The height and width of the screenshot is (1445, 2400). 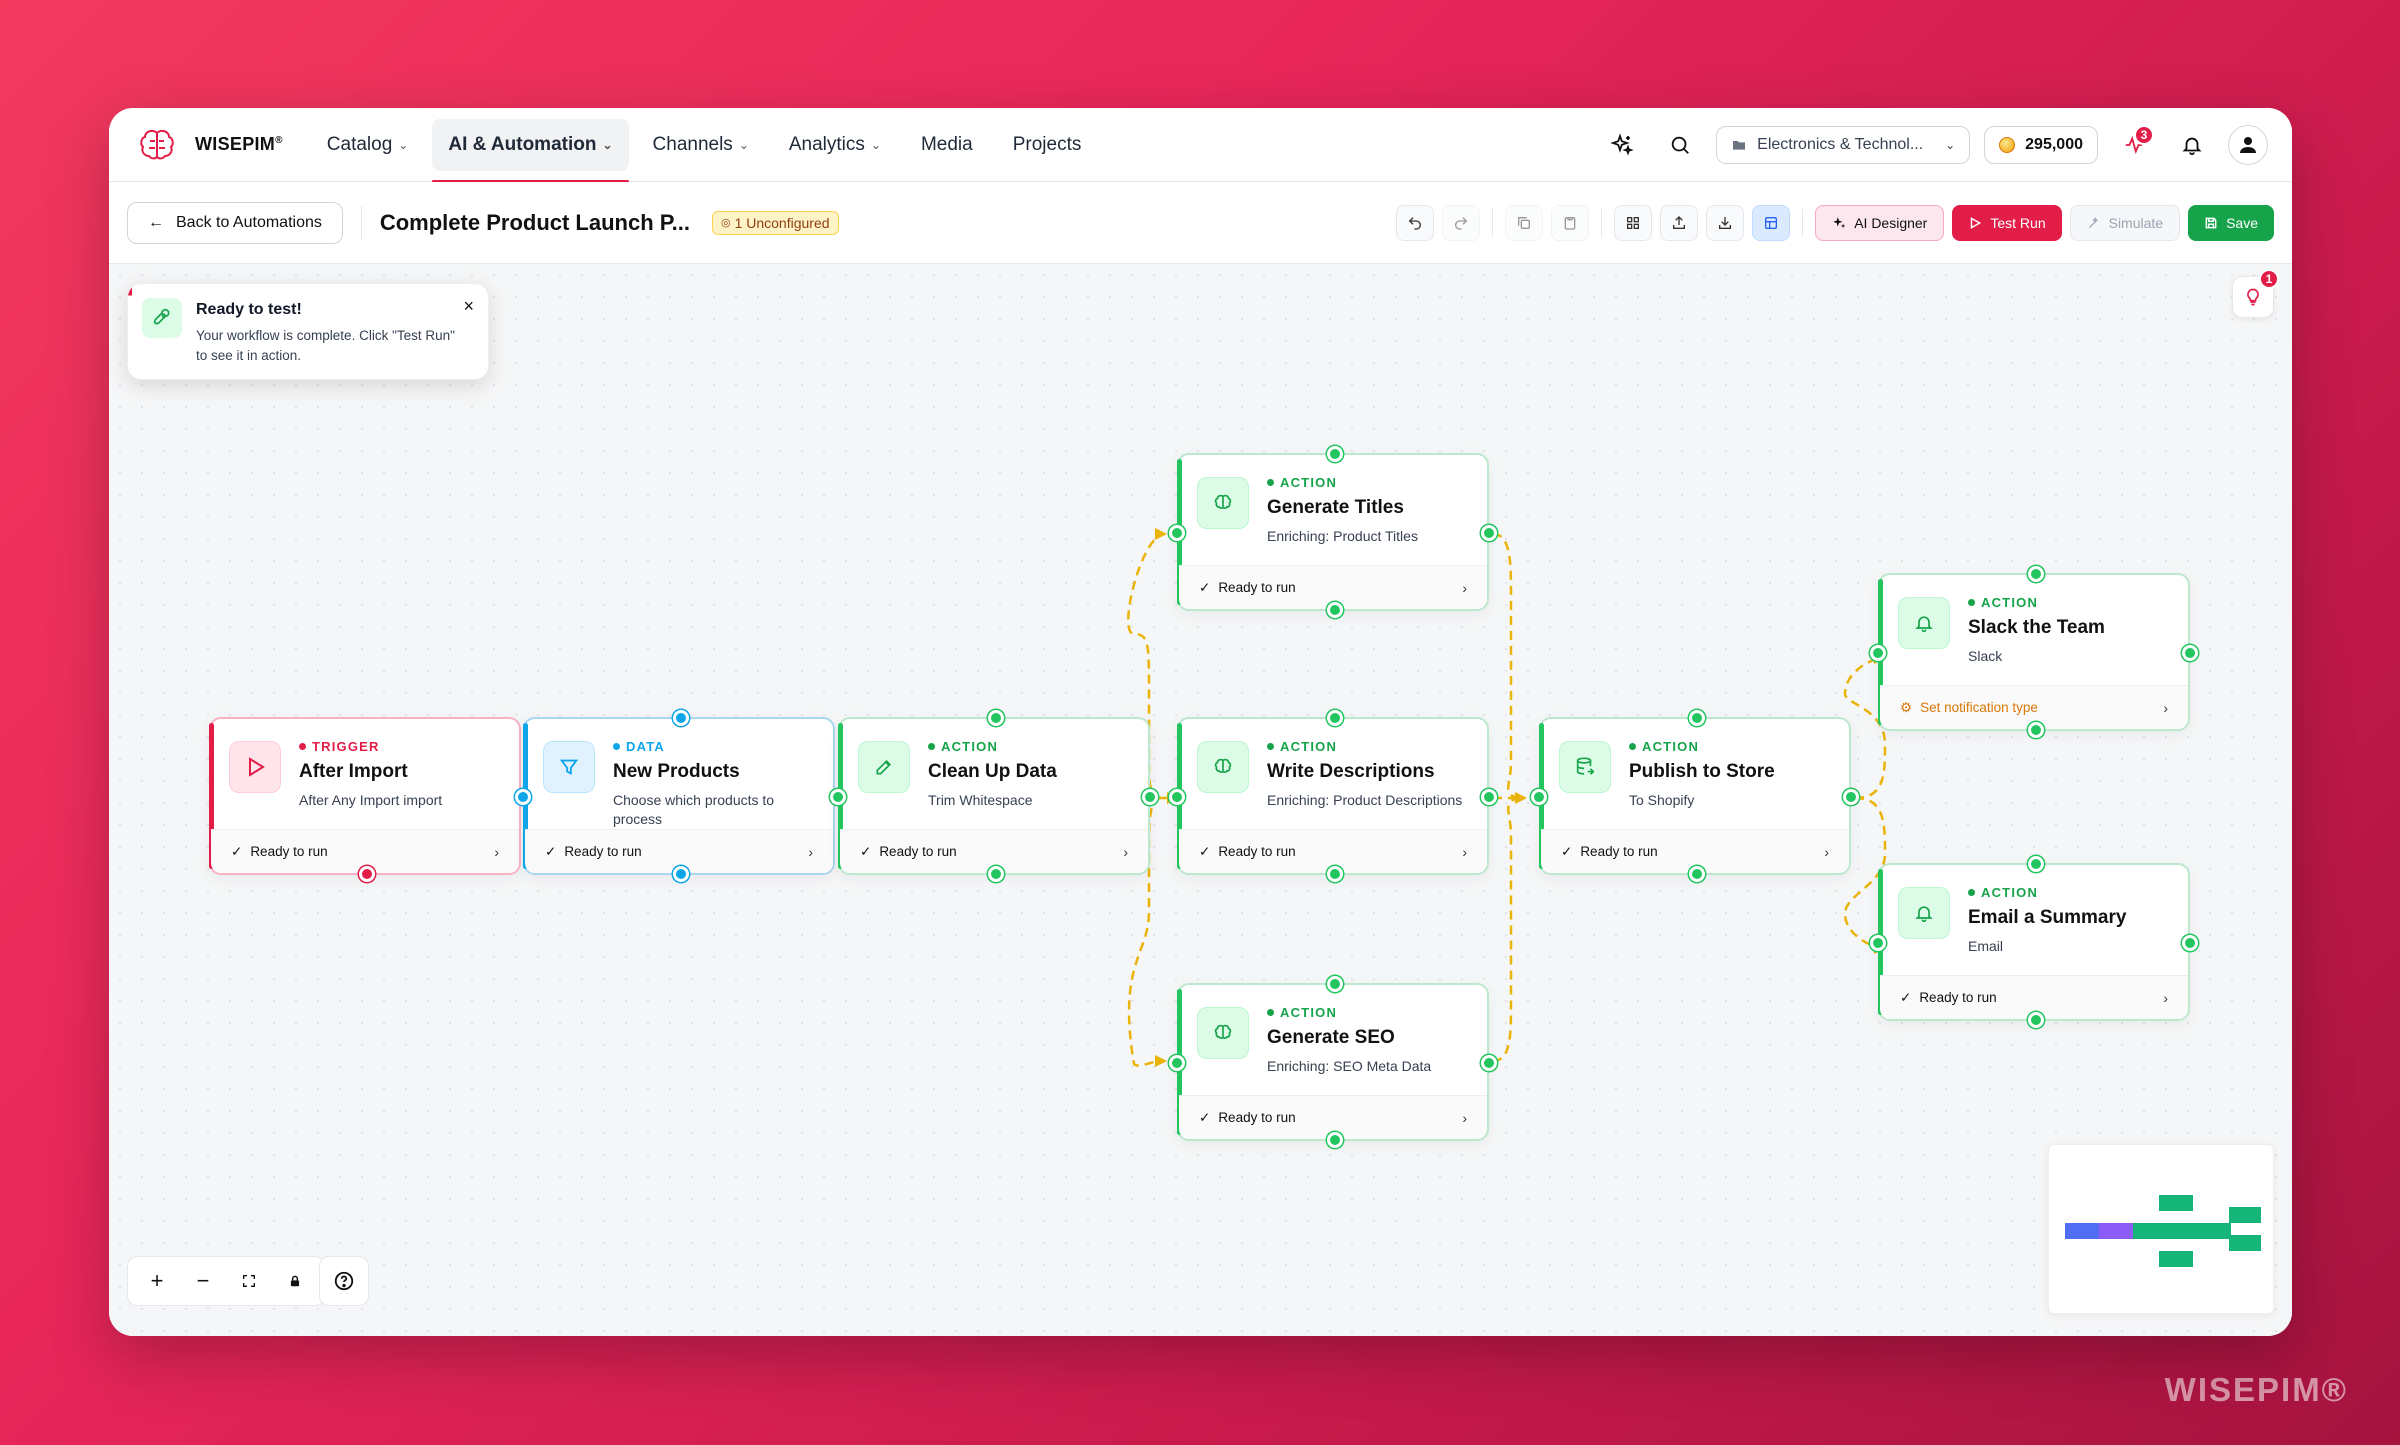 I want to click on edge-seo-to-publish, so click(x=1509, y=929).